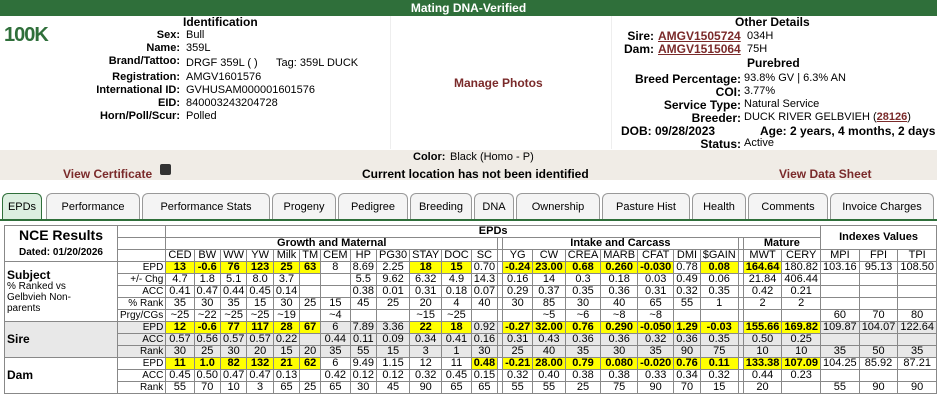 This screenshot has height=420, width=937. Describe the element at coordinates (335, 363) in the screenshot. I see `dam-epd-cell: 6` at that location.